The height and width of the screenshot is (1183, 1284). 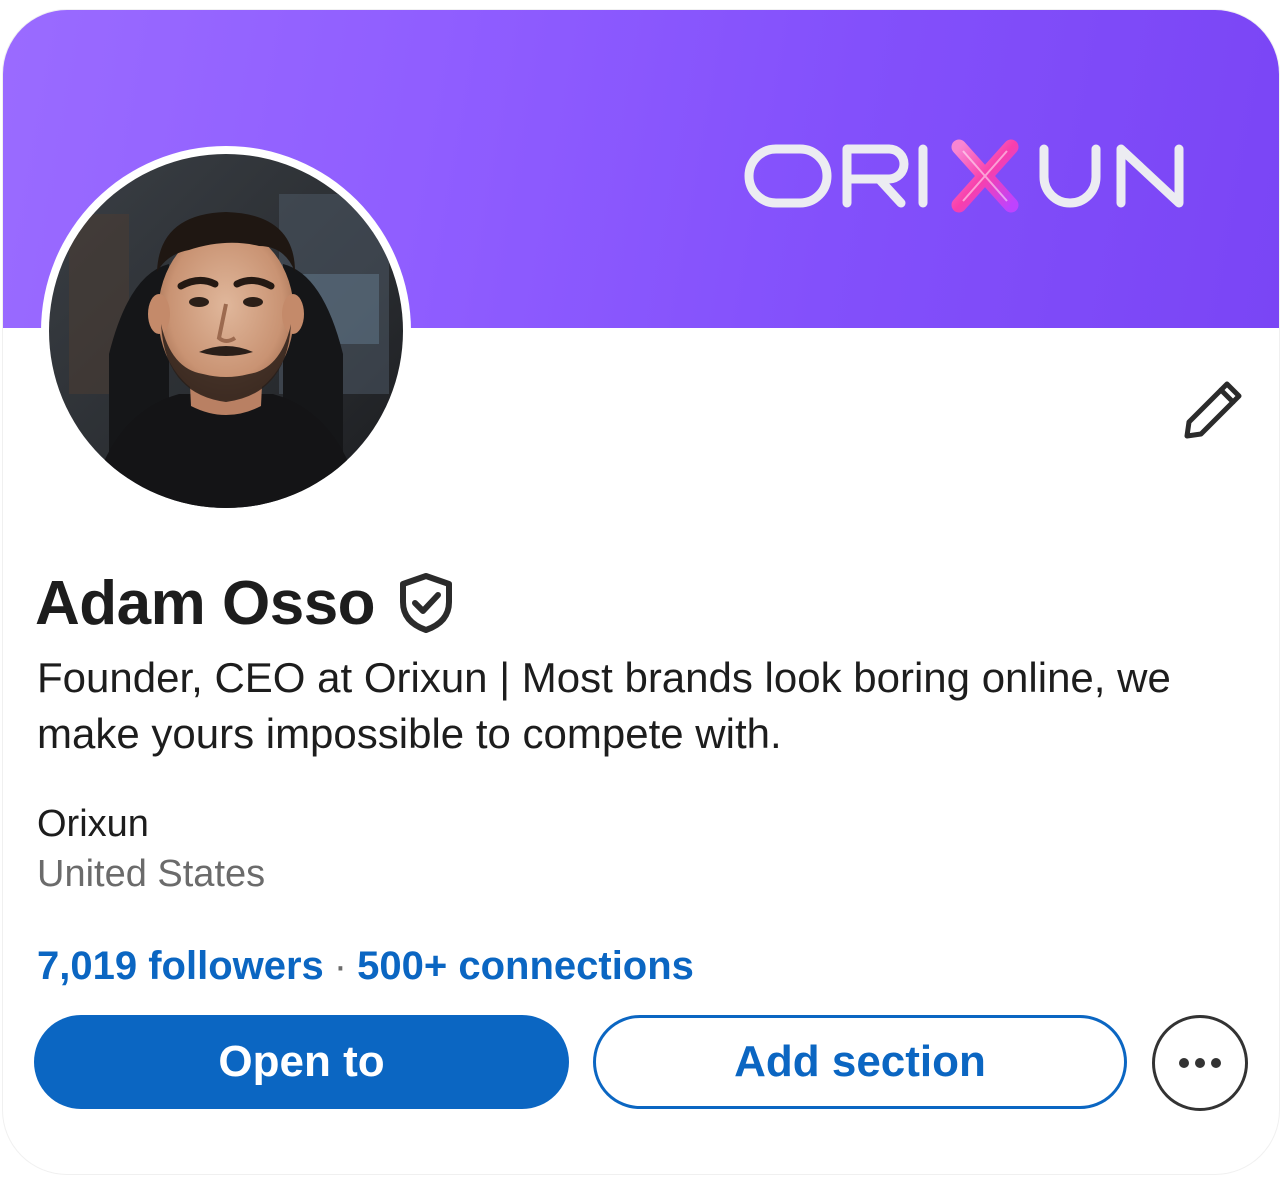 What do you see at coordinates (525, 966) in the screenshot?
I see `connections-link: 500+ connections` at bounding box center [525, 966].